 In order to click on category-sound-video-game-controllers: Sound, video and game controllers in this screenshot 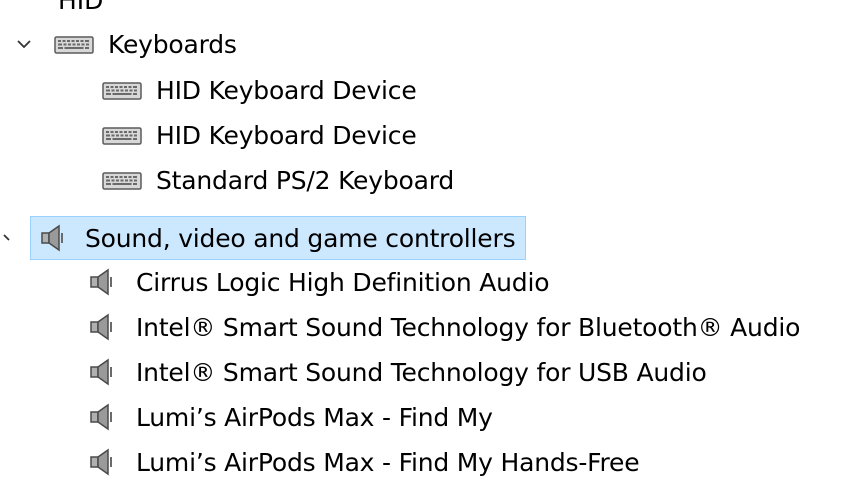, I will do `click(278, 238)`.